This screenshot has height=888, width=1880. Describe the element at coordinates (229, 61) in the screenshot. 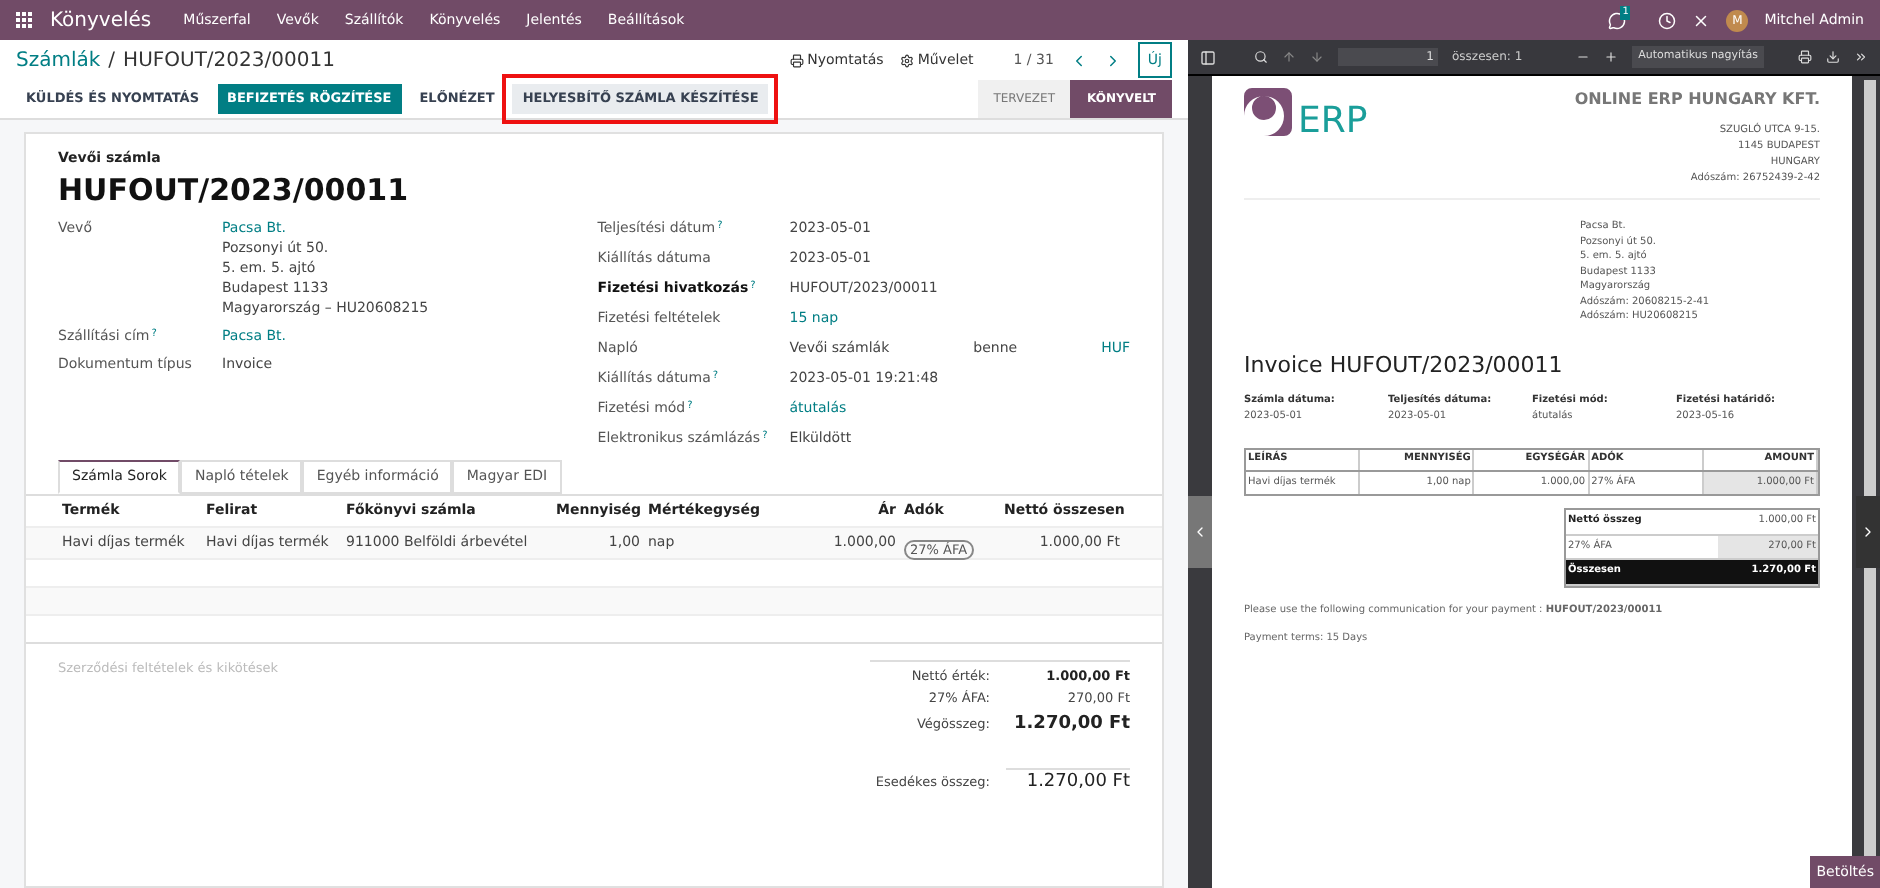

I see `breadcrumb-current: HUFOUT/2023/00011` at that location.